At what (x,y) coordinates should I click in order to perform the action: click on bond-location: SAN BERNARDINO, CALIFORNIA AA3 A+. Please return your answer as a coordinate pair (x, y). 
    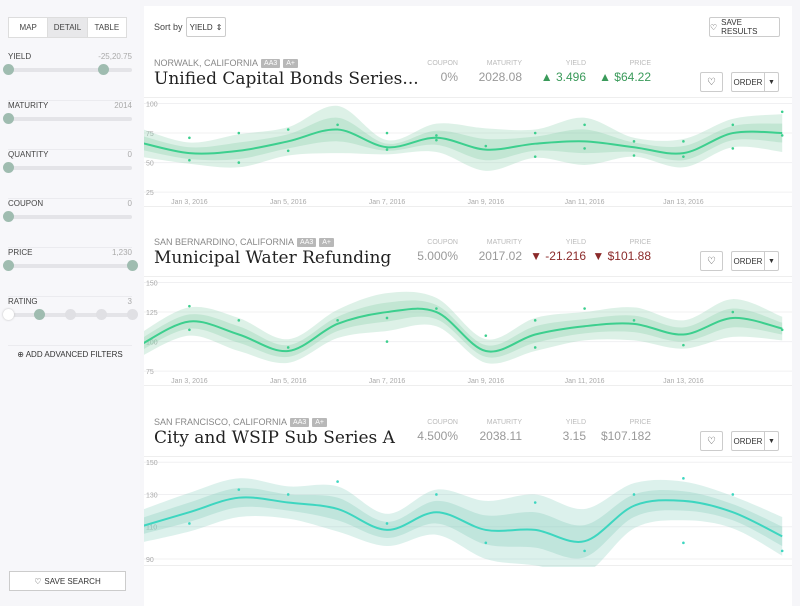
    Looking at the image, I should click on (244, 242).